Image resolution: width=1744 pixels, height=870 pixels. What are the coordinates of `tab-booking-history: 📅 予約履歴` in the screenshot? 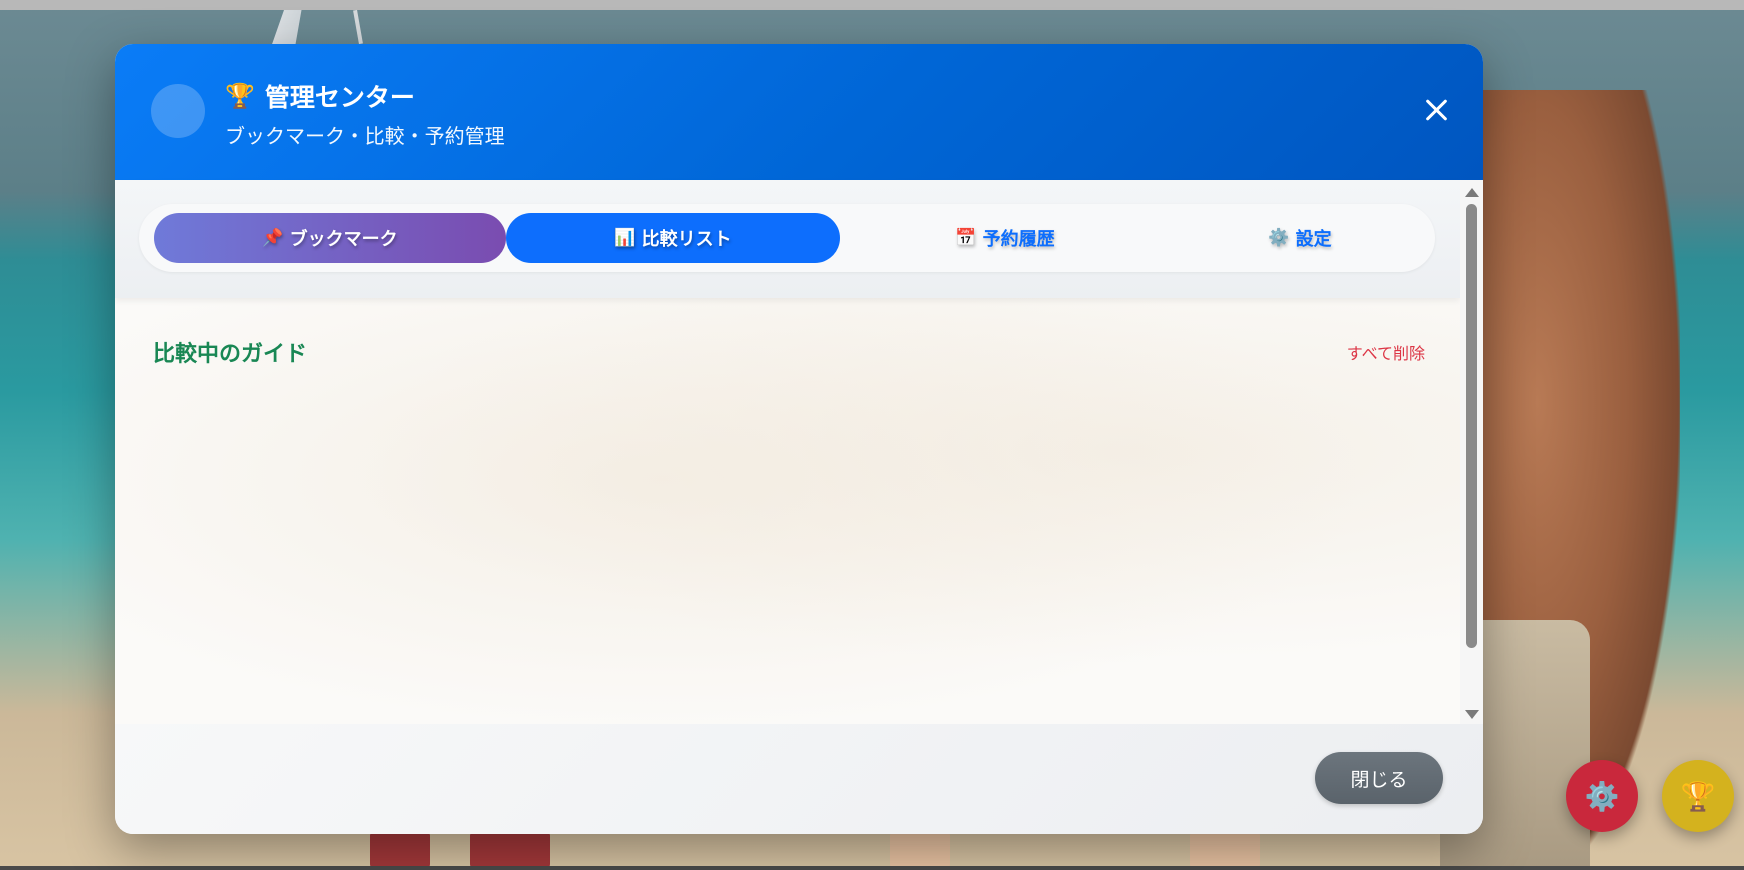 It's located at (1005, 238).